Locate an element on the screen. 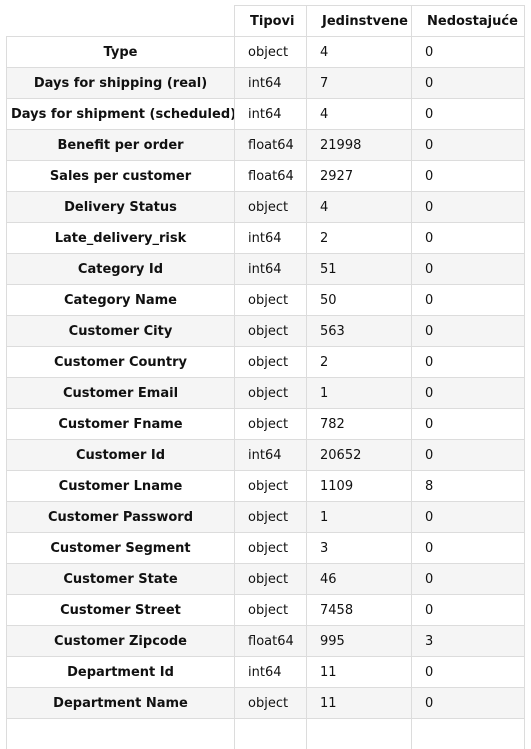  cell-unique-count: 2927 is located at coordinates (359, 176).